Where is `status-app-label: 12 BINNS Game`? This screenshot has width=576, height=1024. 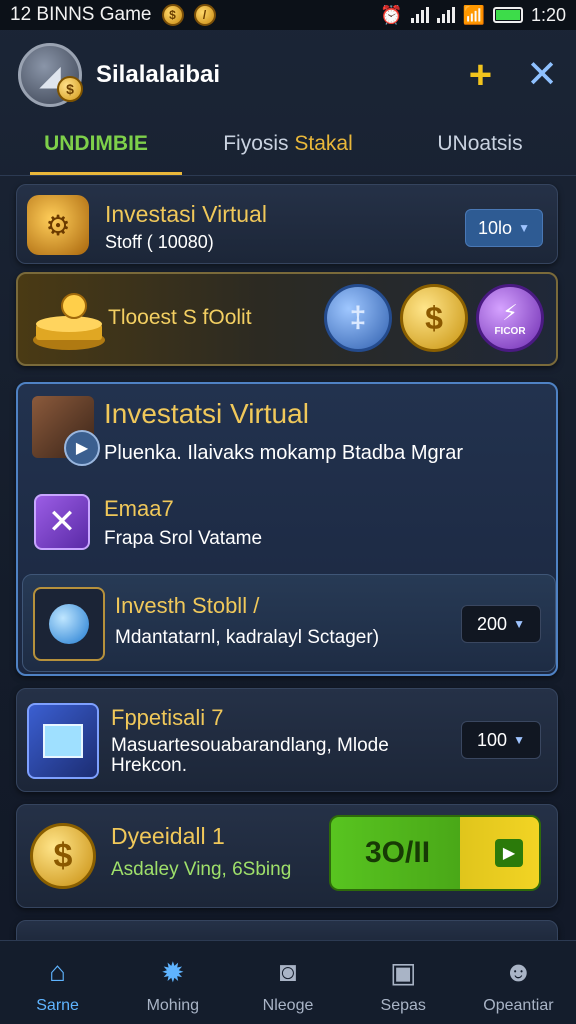
status-app-label: 12 BINNS Game is located at coordinates (81, 14).